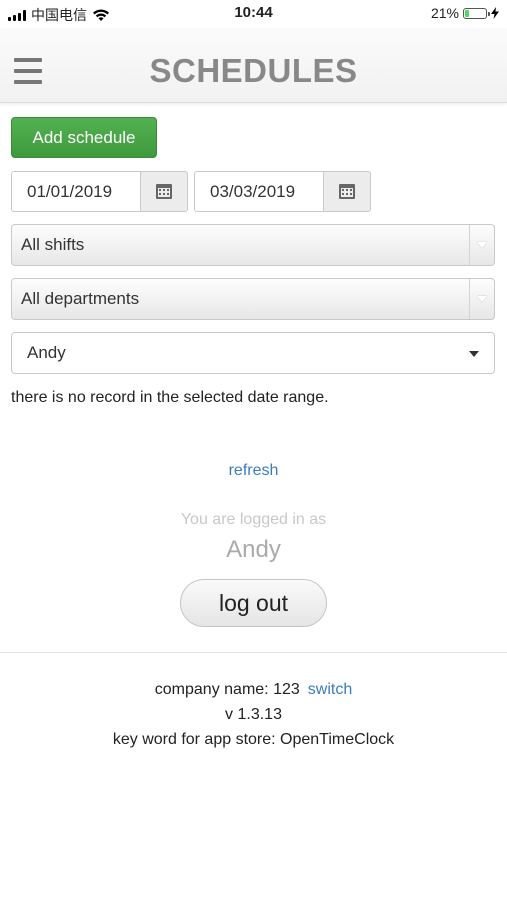 The height and width of the screenshot is (900, 507). What do you see at coordinates (444, 13) in the screenshot?
I see `battery-percent: 21%` at bounding box center [444, 13].